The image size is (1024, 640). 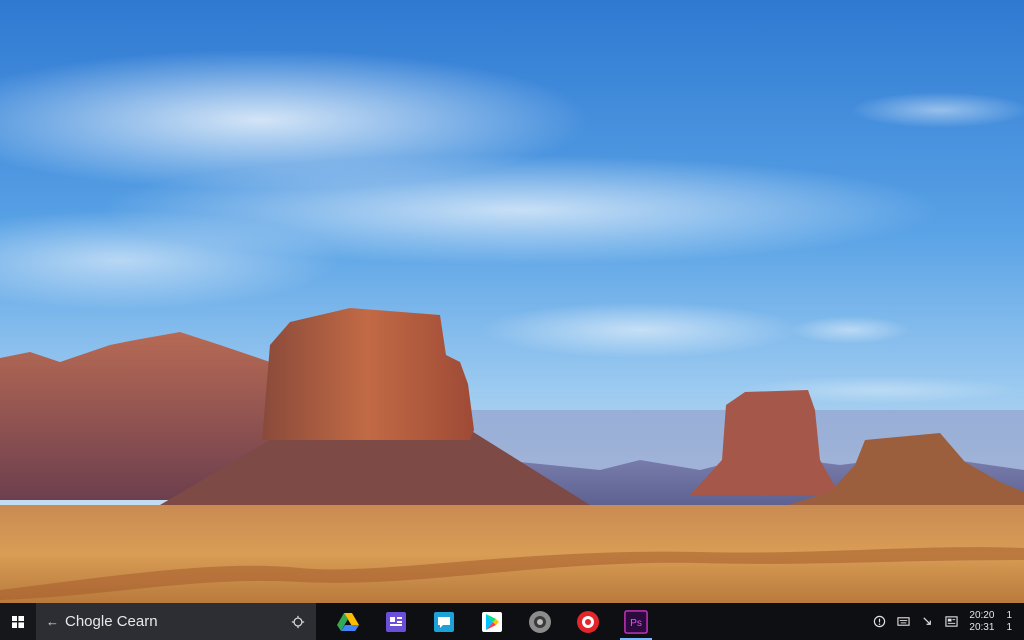 I want to click on windows-icon, so click(x=18, y=621).